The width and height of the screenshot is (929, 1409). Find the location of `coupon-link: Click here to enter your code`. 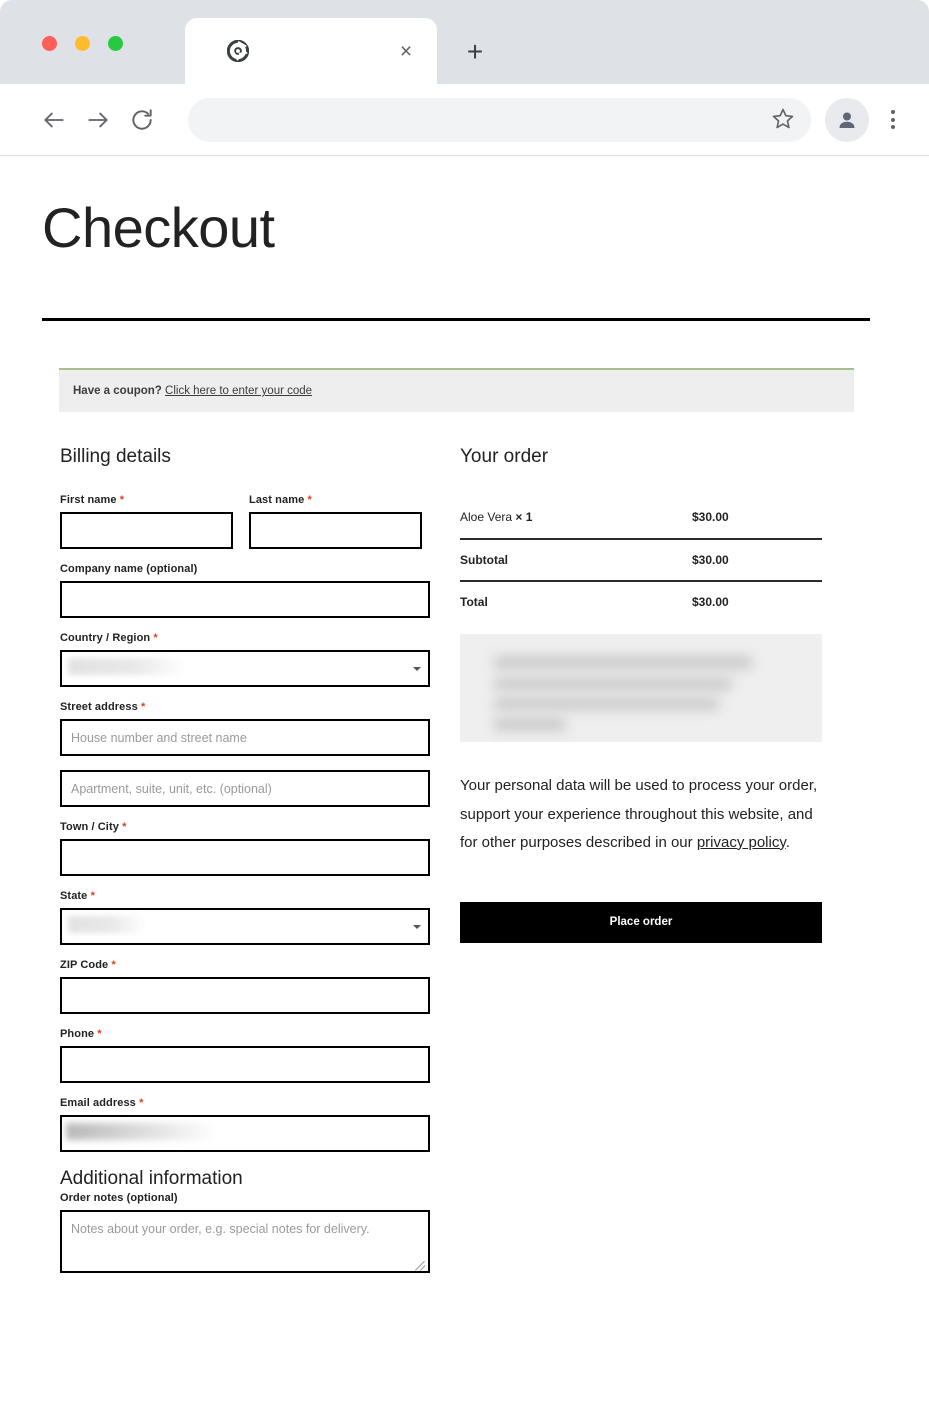

coupon-link: Click here to enter your code is located at coordinates (238, 391).